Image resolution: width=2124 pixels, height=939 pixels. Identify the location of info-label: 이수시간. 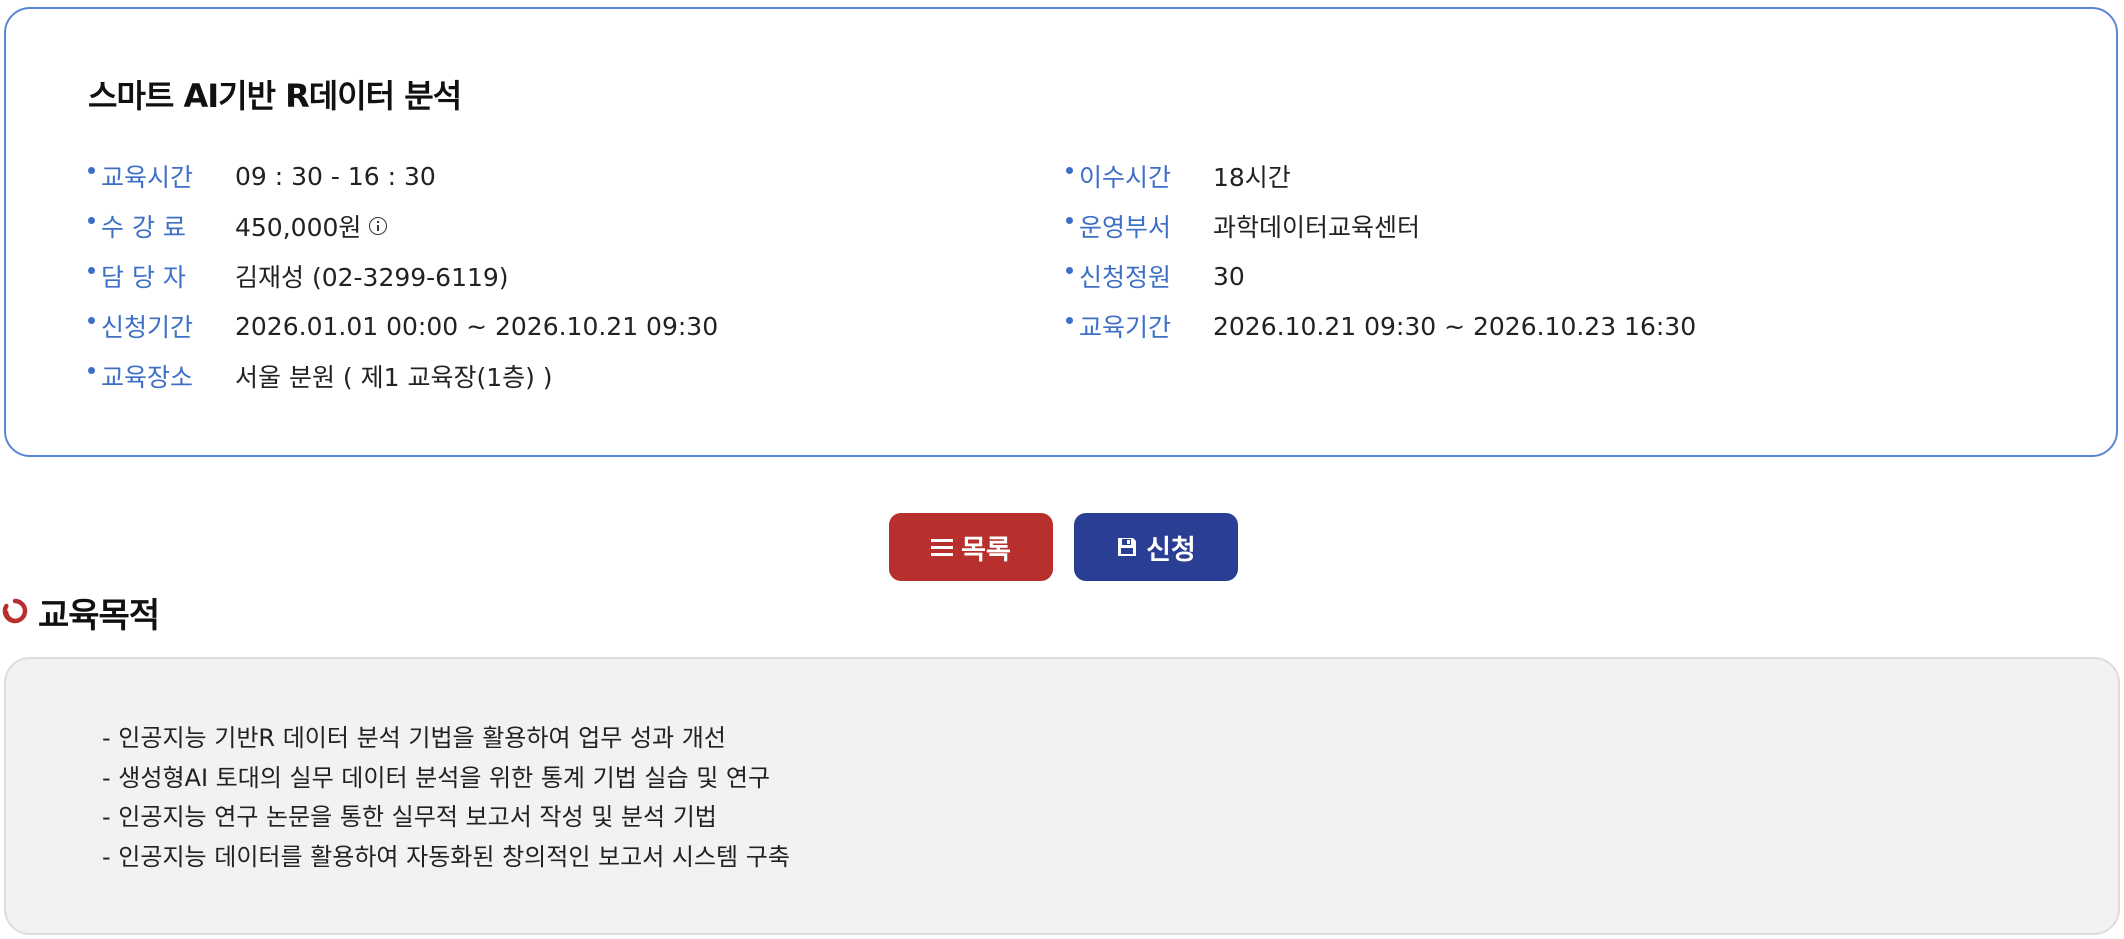
(1125, 177).